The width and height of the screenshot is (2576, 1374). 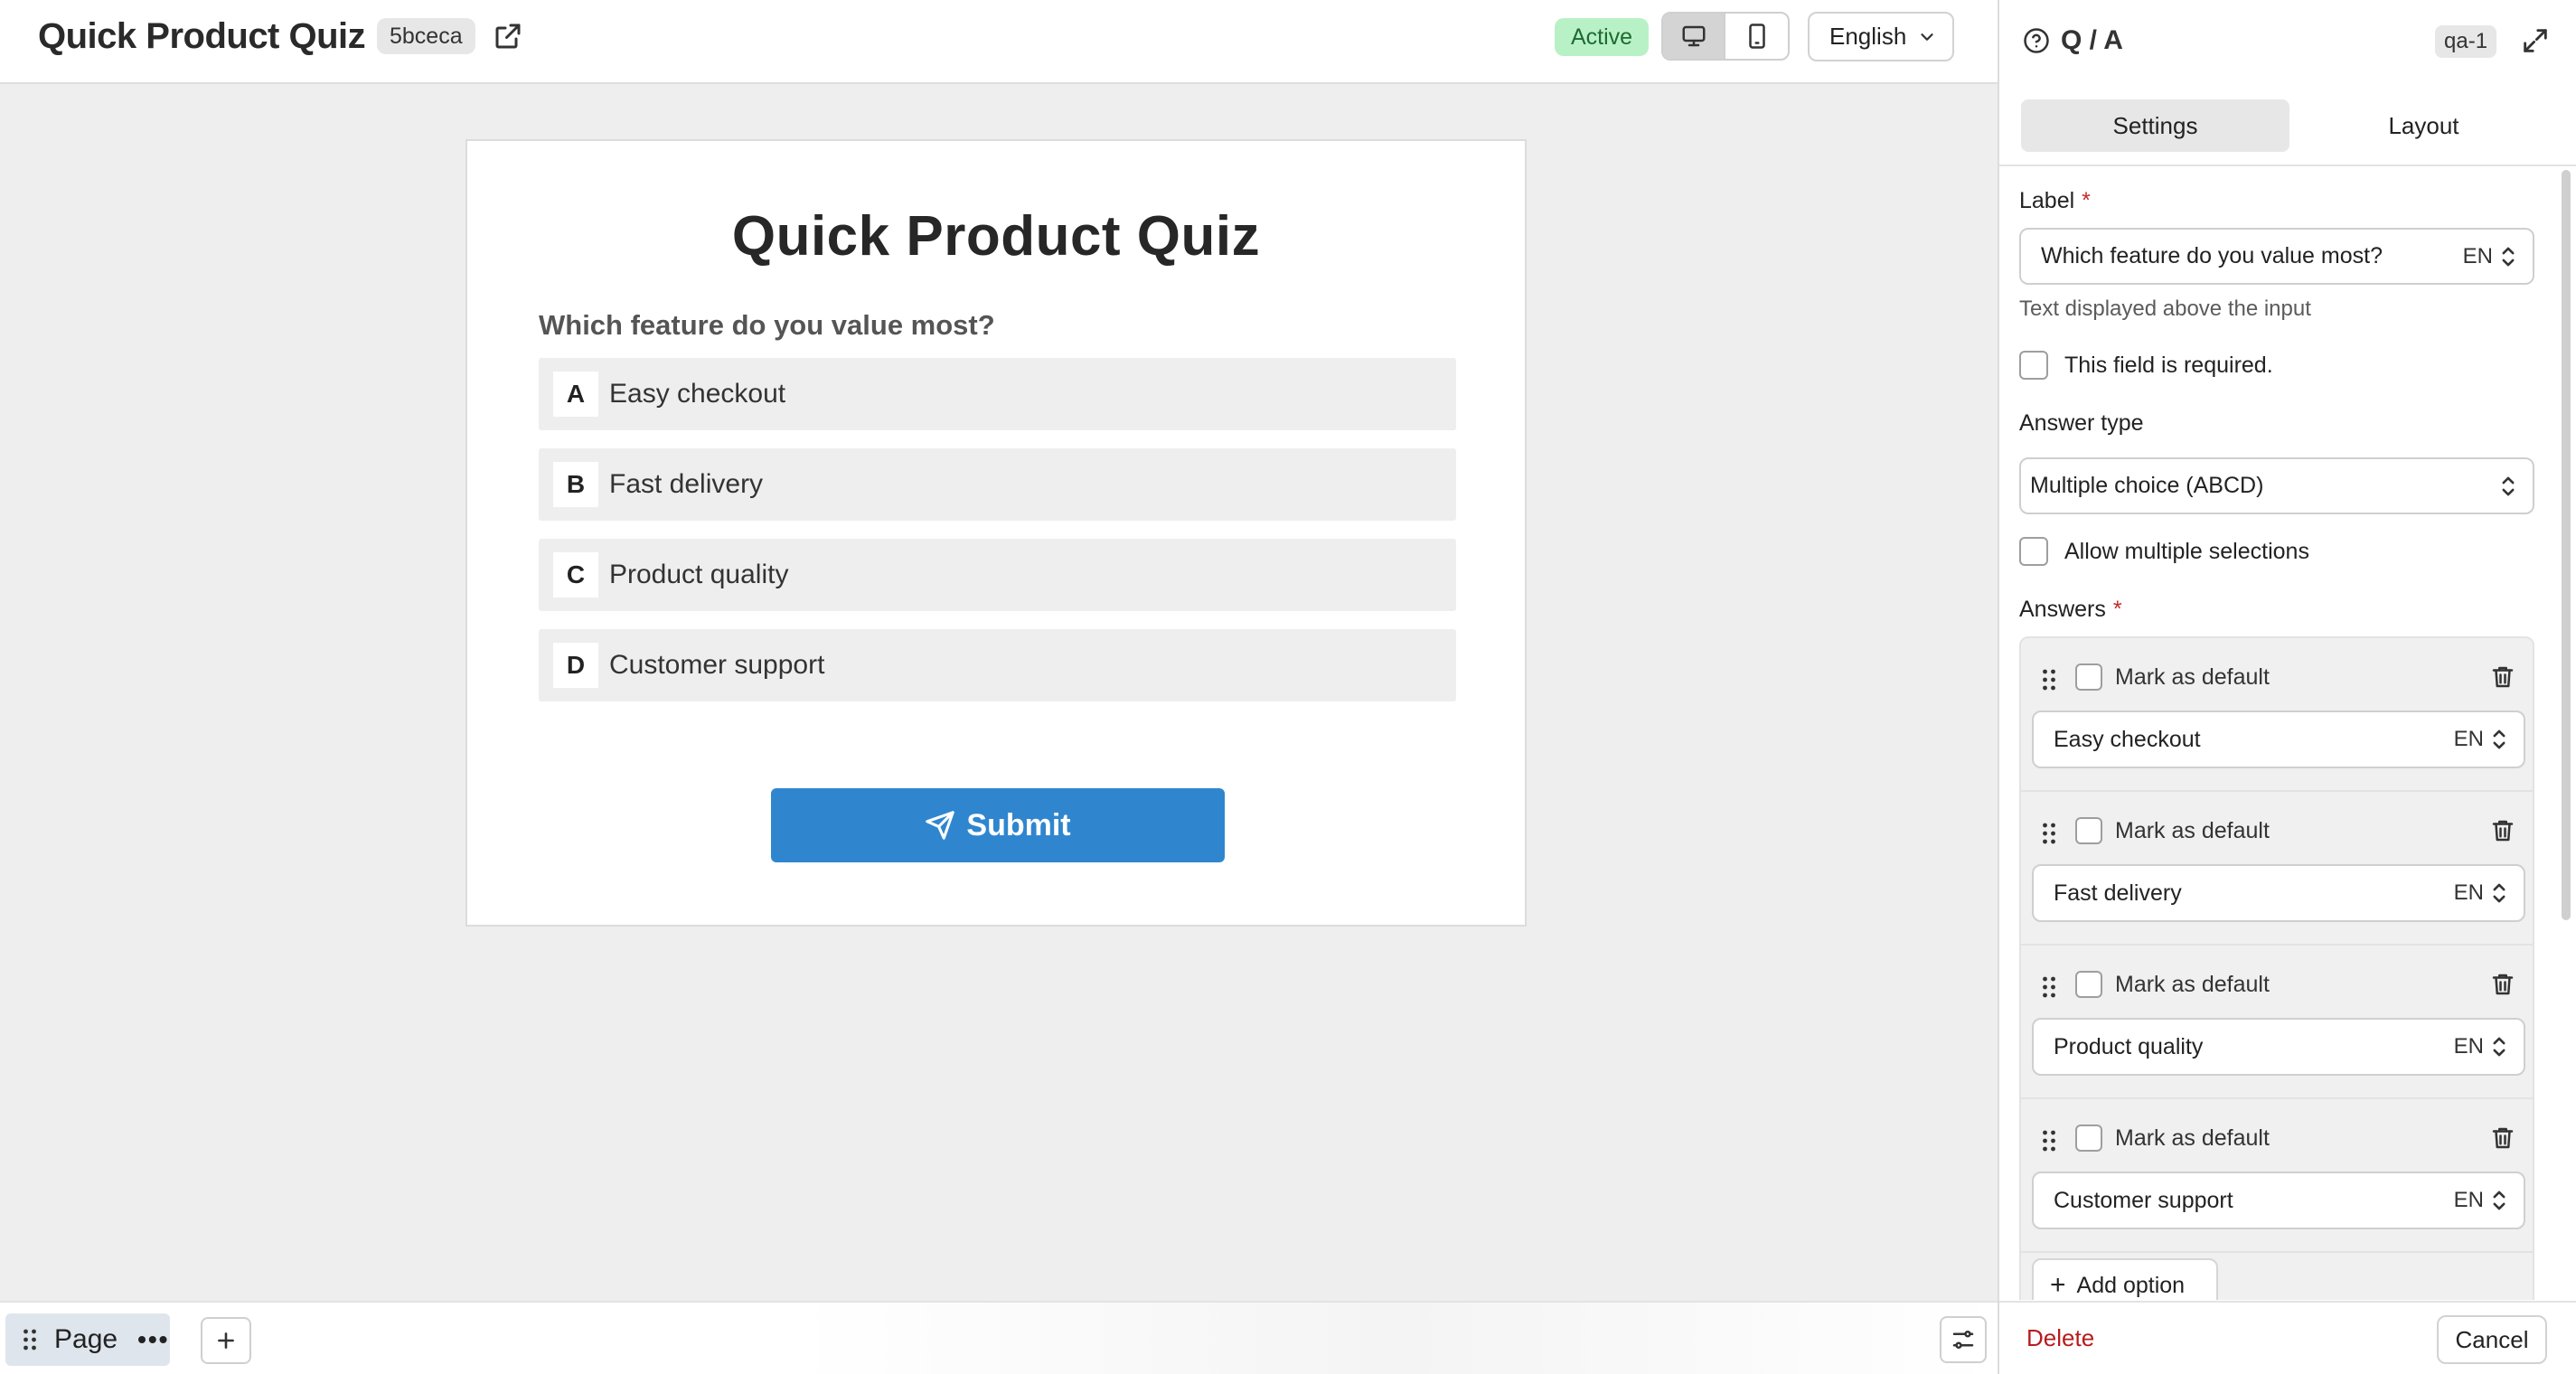 What do you see at coordinates (2466, 41) in the screenshot?
I see `element-id-badge: qa-1` at bounding box center [2466, 41].